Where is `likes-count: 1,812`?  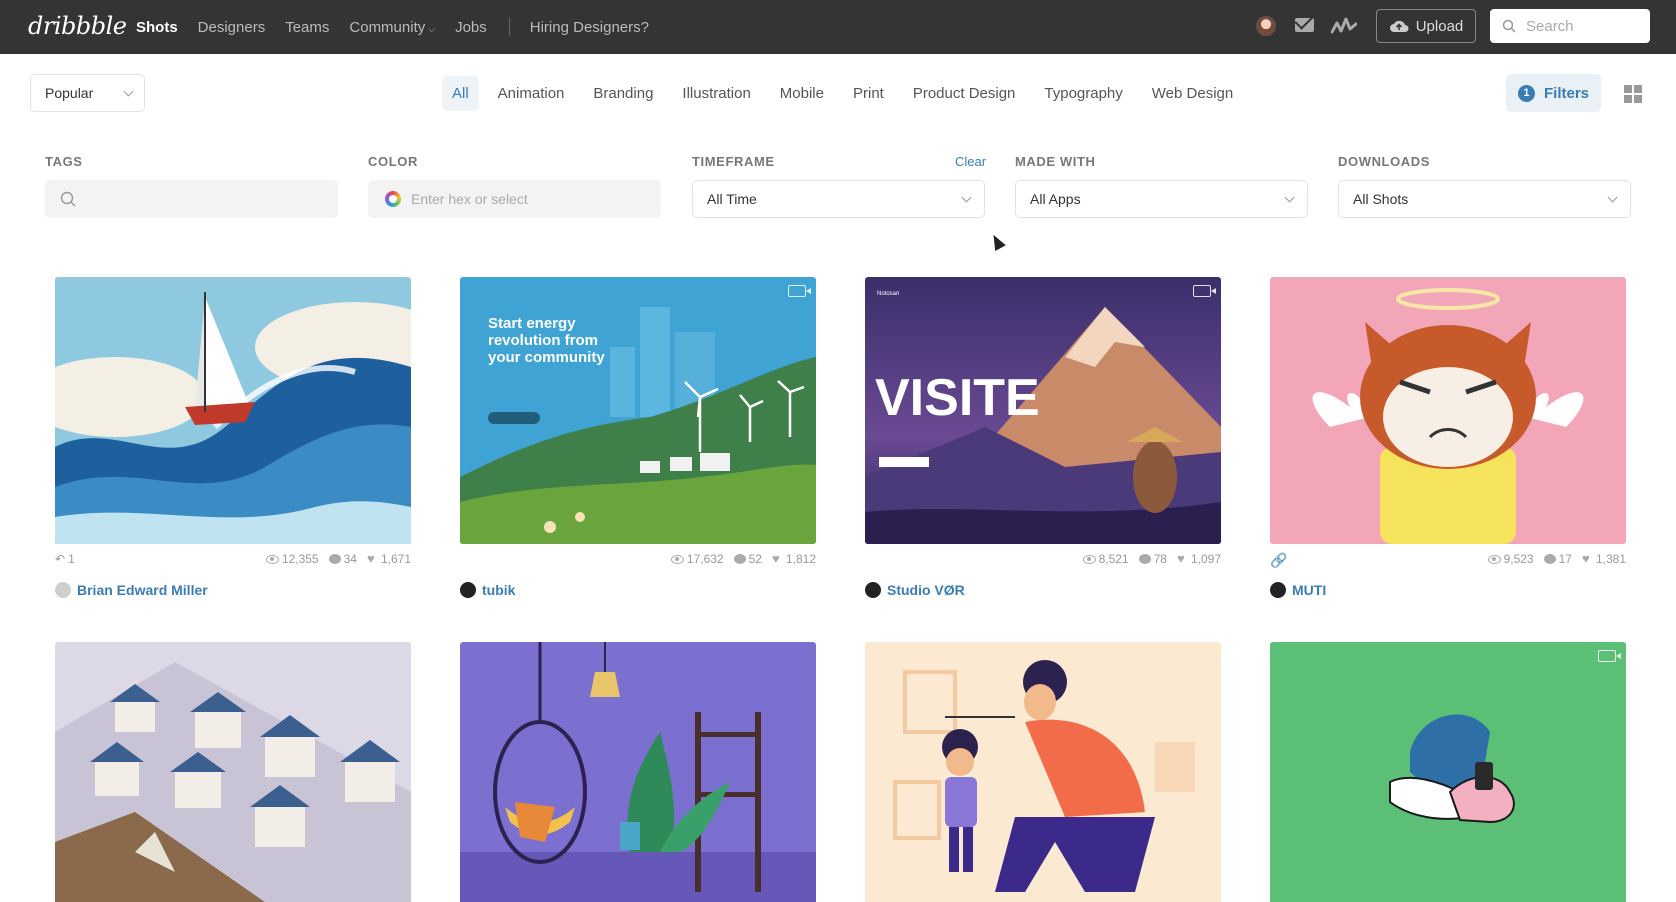 likes-count: 1,812 is located at coordinates (800, 559).